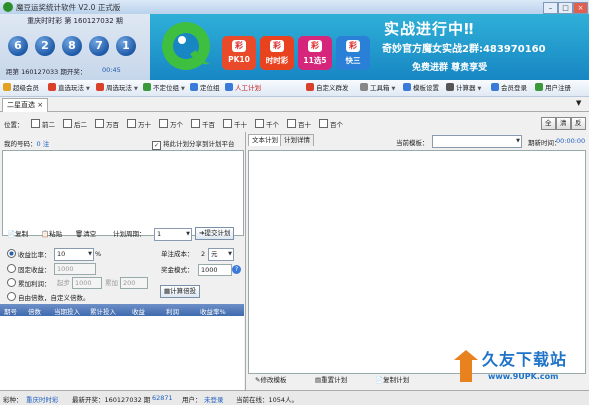  I want to click on increment-label: 累加, so click(111, 283).